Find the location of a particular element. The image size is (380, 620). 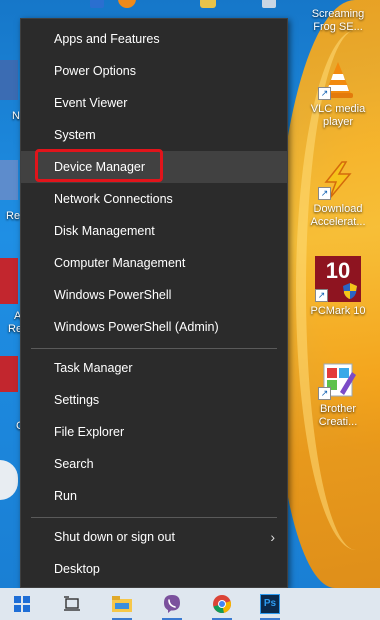

menu-item-computer-management: Computer Management is located at coordinates (154, 263).